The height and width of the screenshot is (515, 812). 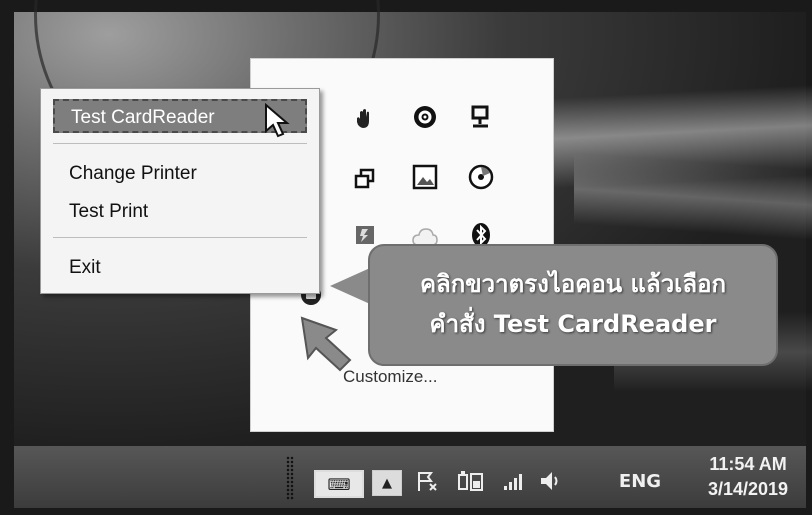 I want to click on pointer-arrow-icon, so click(x=326, y=344).